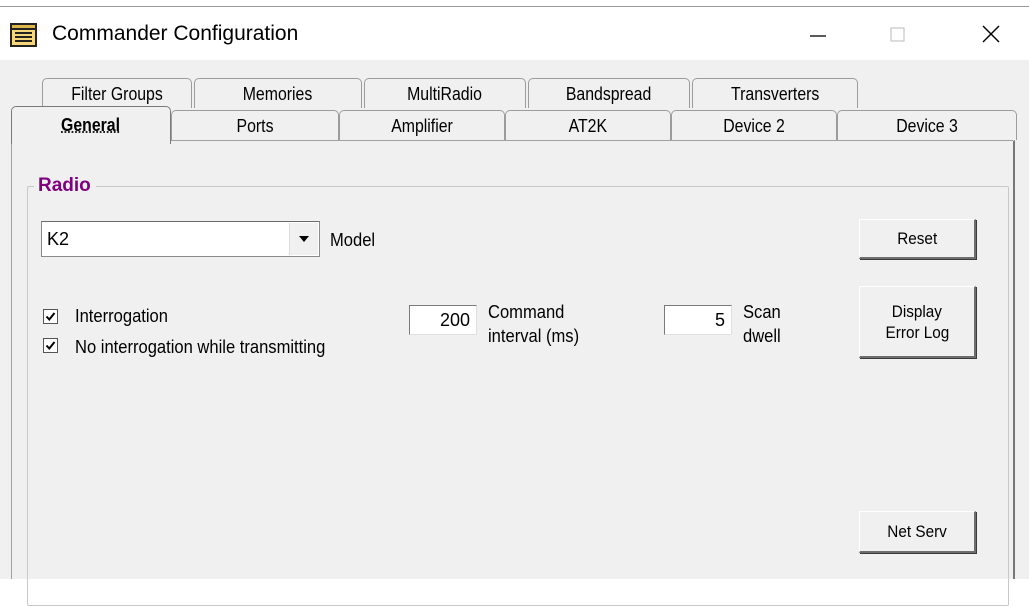 The width and height of the screenshot is (1029, 606). I want to click on tab-amplifier: Amplifier, so click(422, 125).